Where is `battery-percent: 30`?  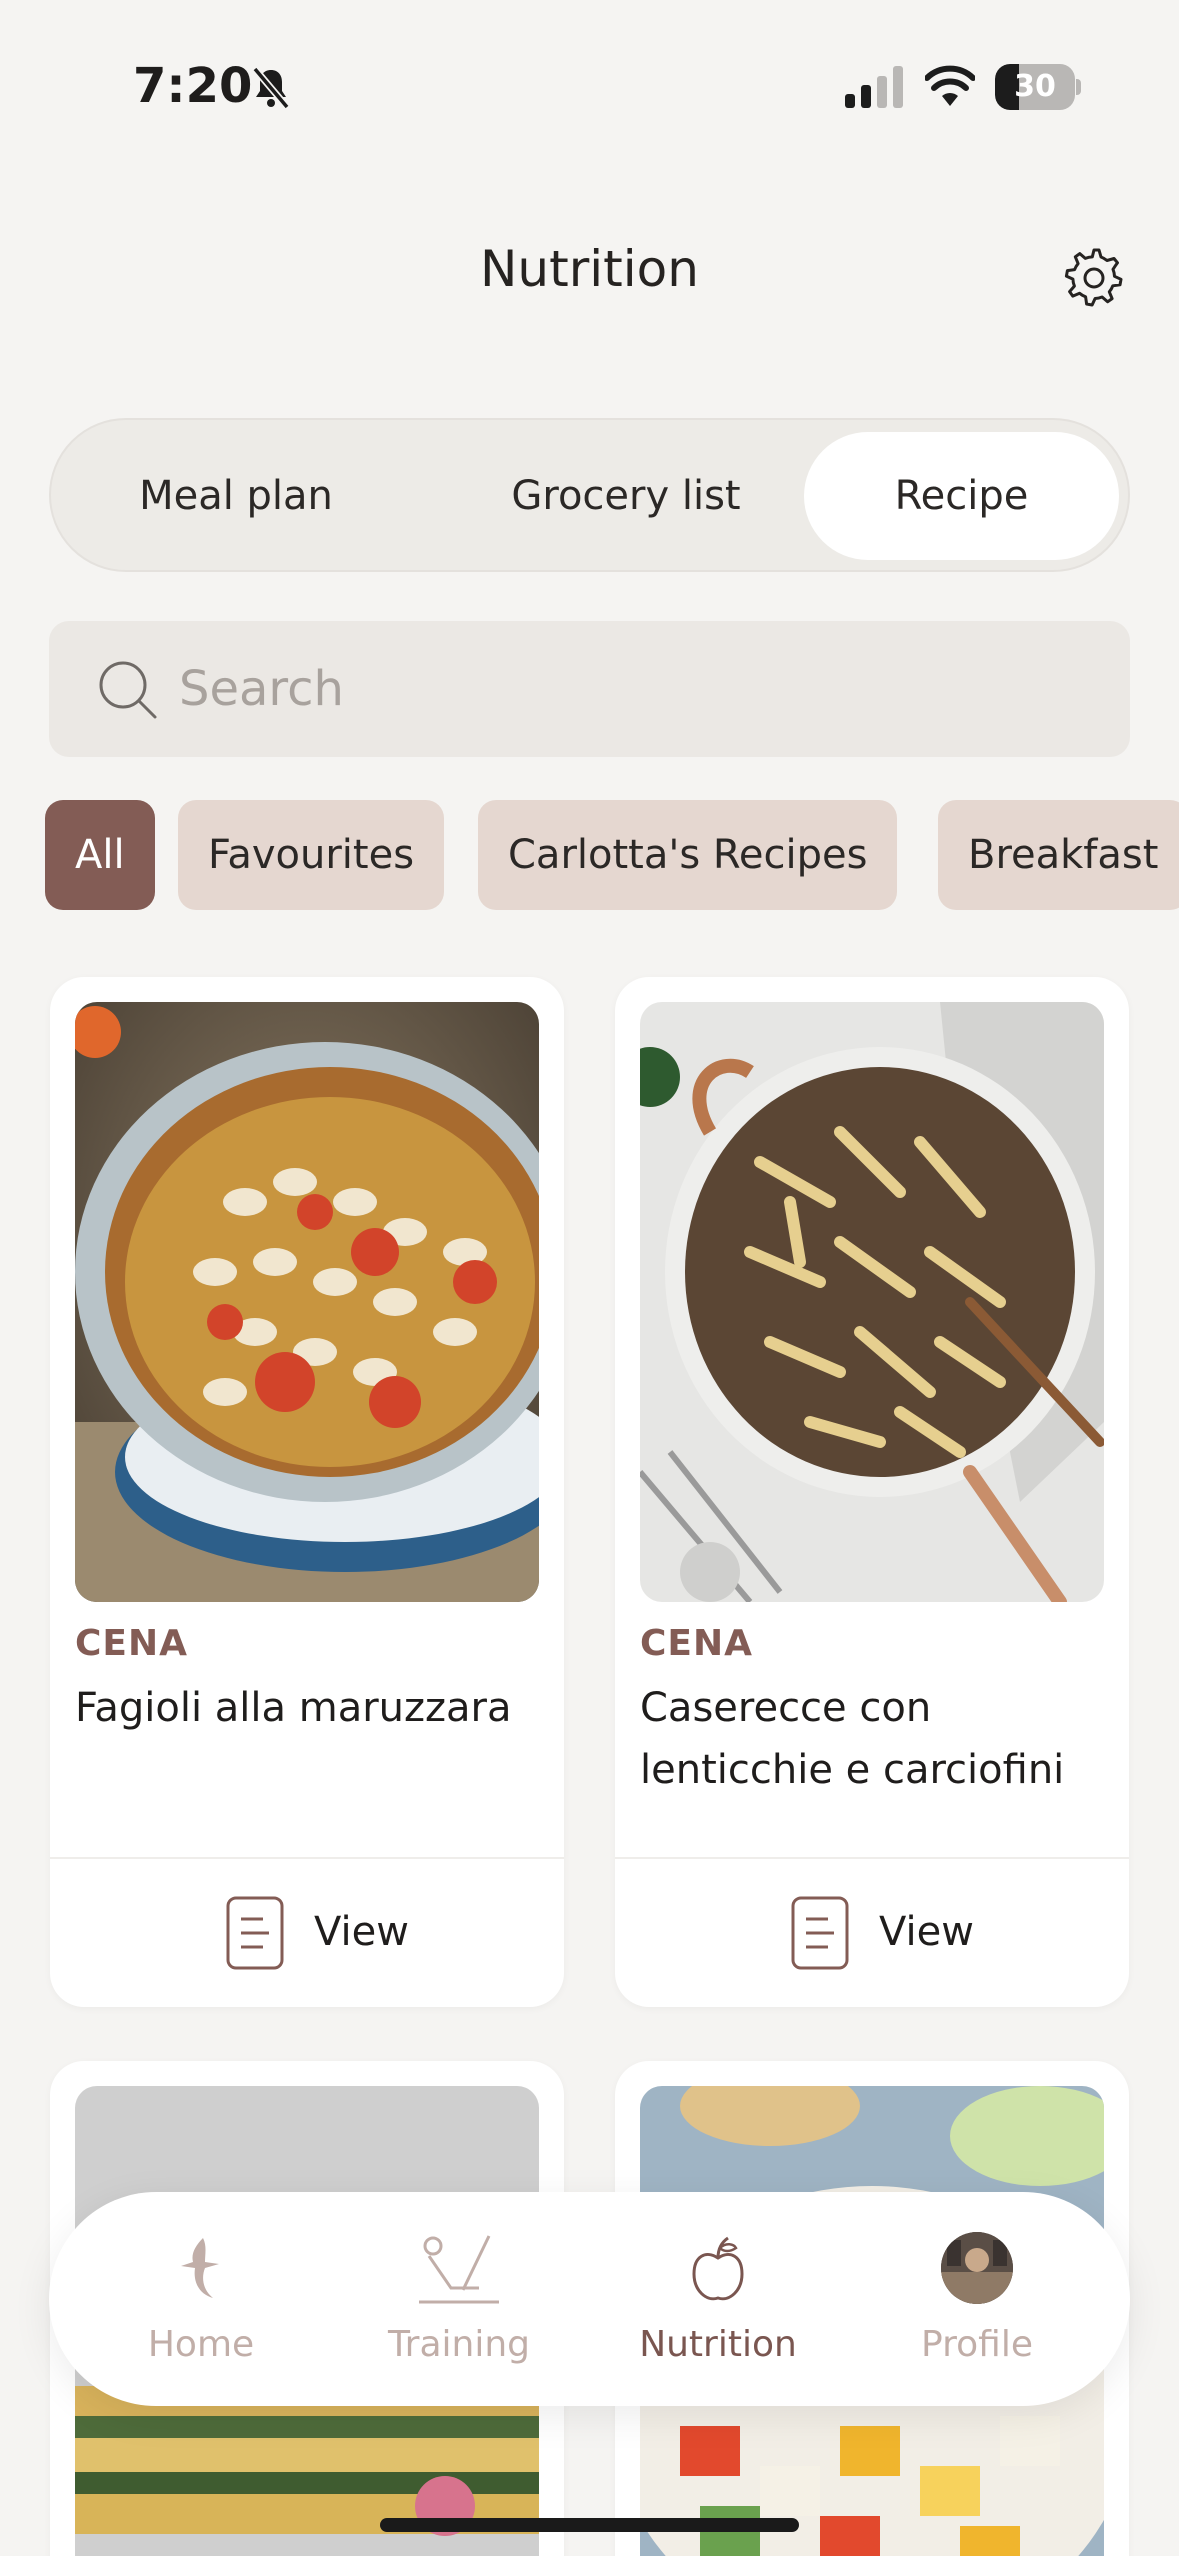 battery-percent: 30 is located at coordinates (1035, 86).